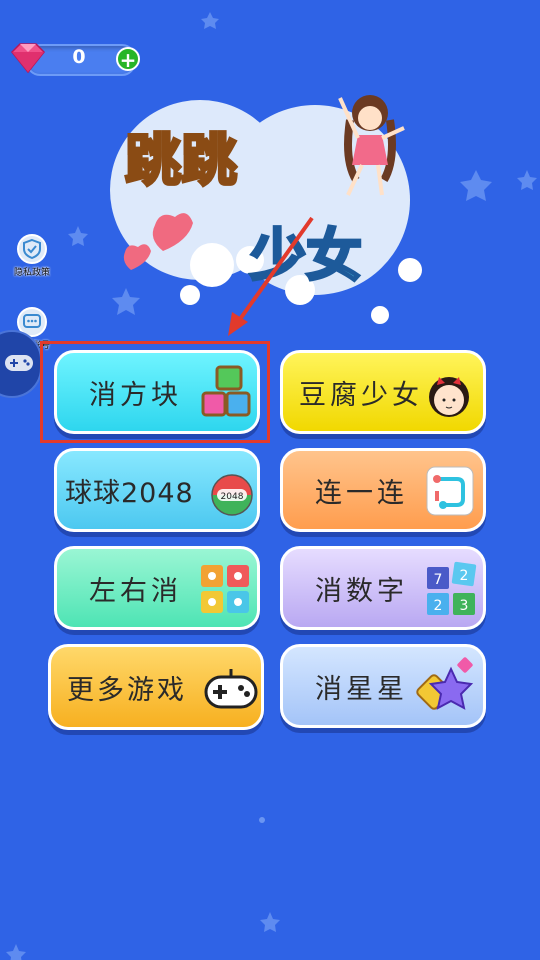 The image size is (540, 960). What do you see at coordinates (450, 491) in the screenshot?
I see `connect-dots-icon` at bounding box center [450, 491].